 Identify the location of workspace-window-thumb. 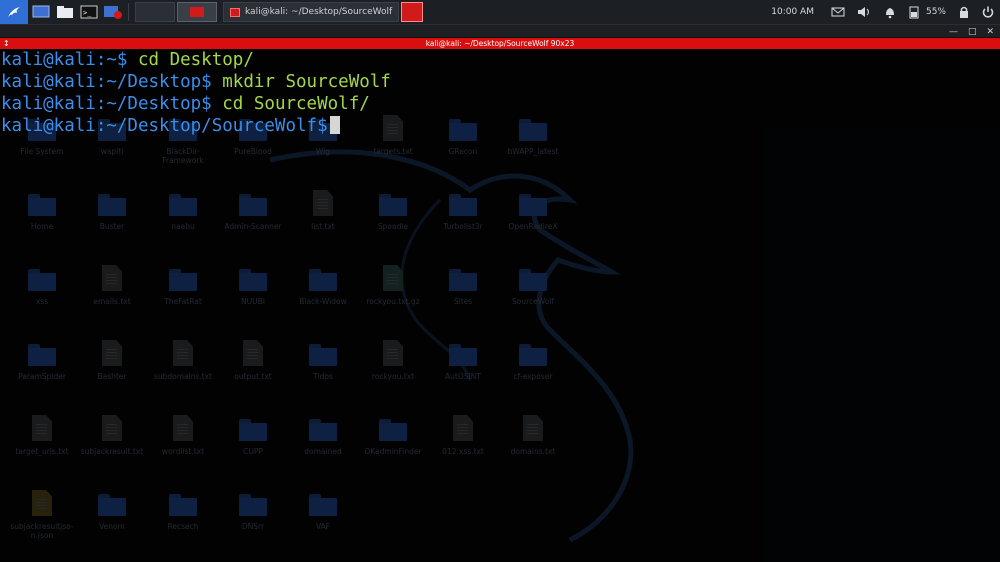
(197, 12).